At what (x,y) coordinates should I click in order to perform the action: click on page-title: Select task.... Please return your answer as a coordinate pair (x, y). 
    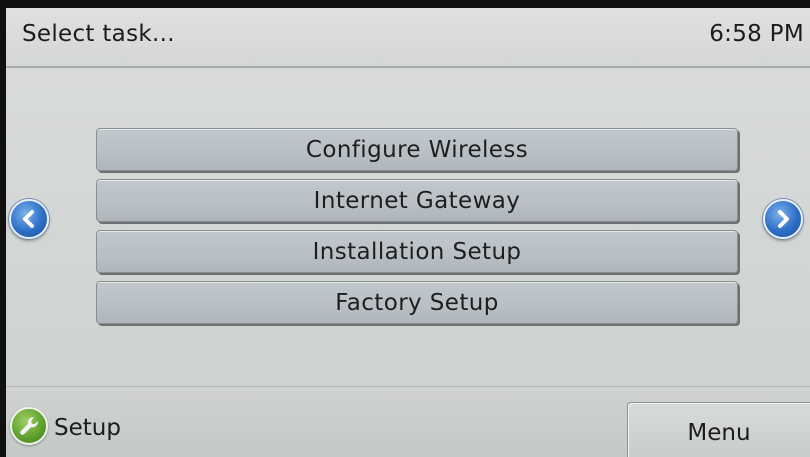
    Looking at the image, I should click on (98, 34).